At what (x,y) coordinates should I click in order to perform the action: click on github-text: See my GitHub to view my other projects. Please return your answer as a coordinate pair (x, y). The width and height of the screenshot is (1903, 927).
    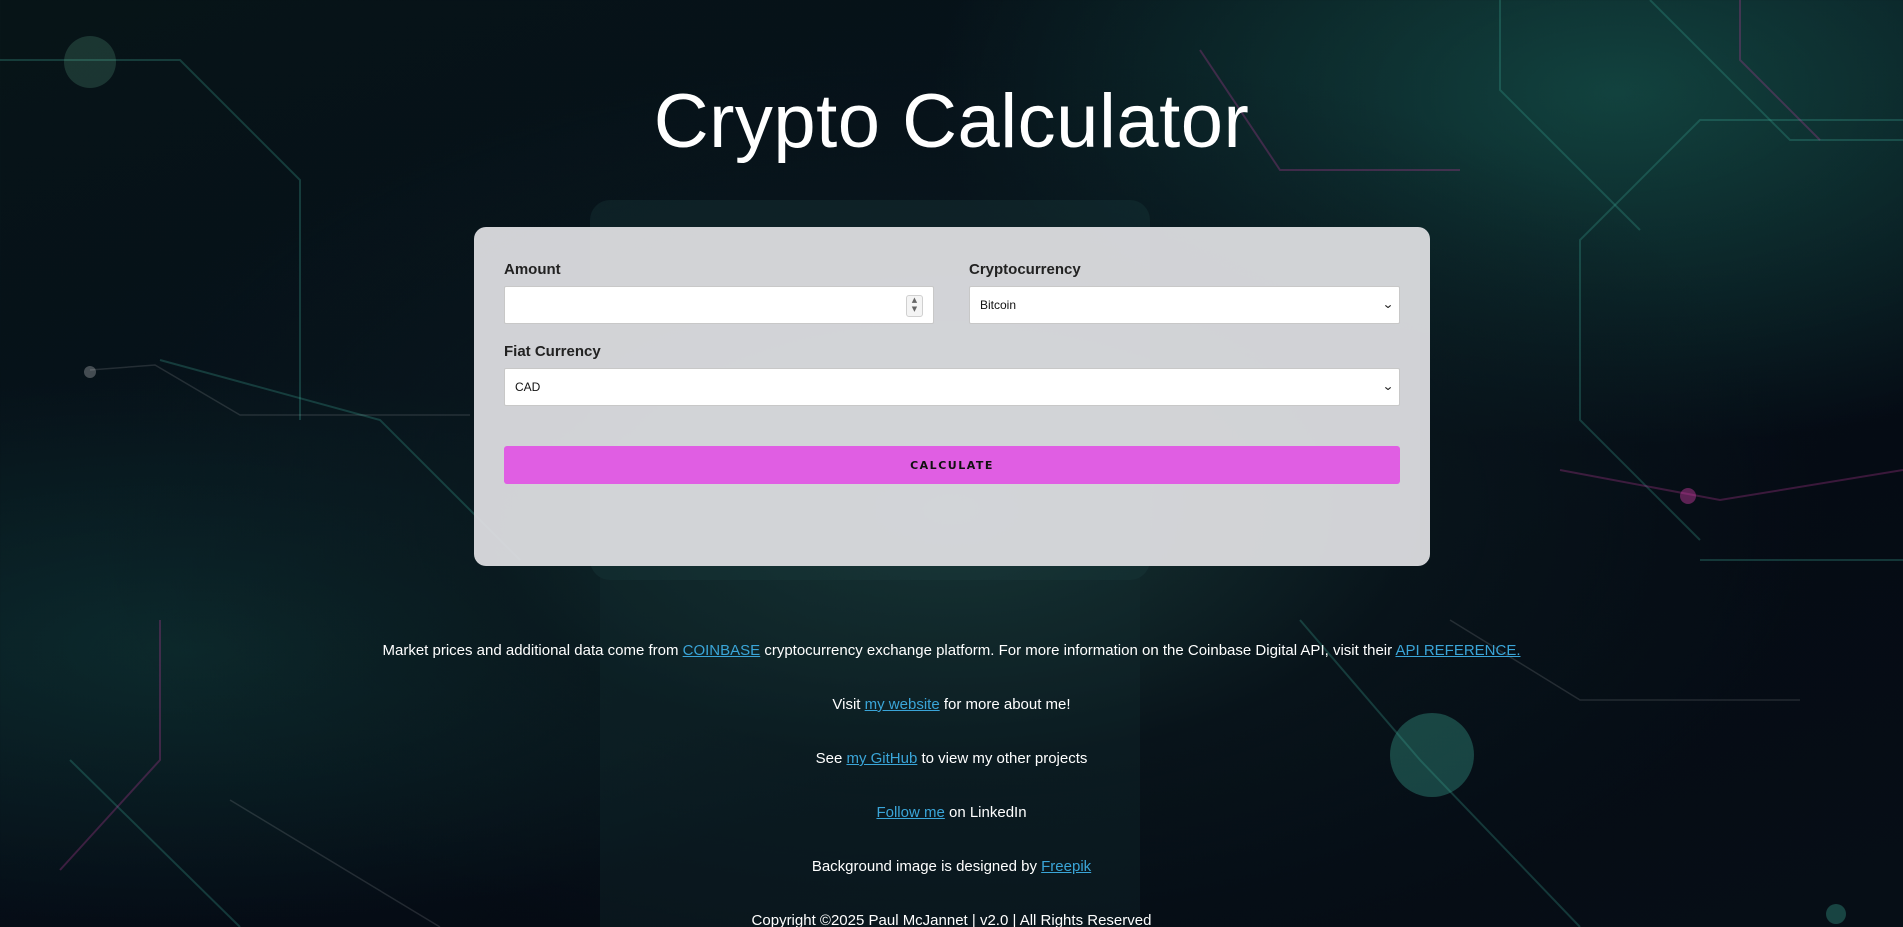
    Looking at the image, I should click on (951, 758).